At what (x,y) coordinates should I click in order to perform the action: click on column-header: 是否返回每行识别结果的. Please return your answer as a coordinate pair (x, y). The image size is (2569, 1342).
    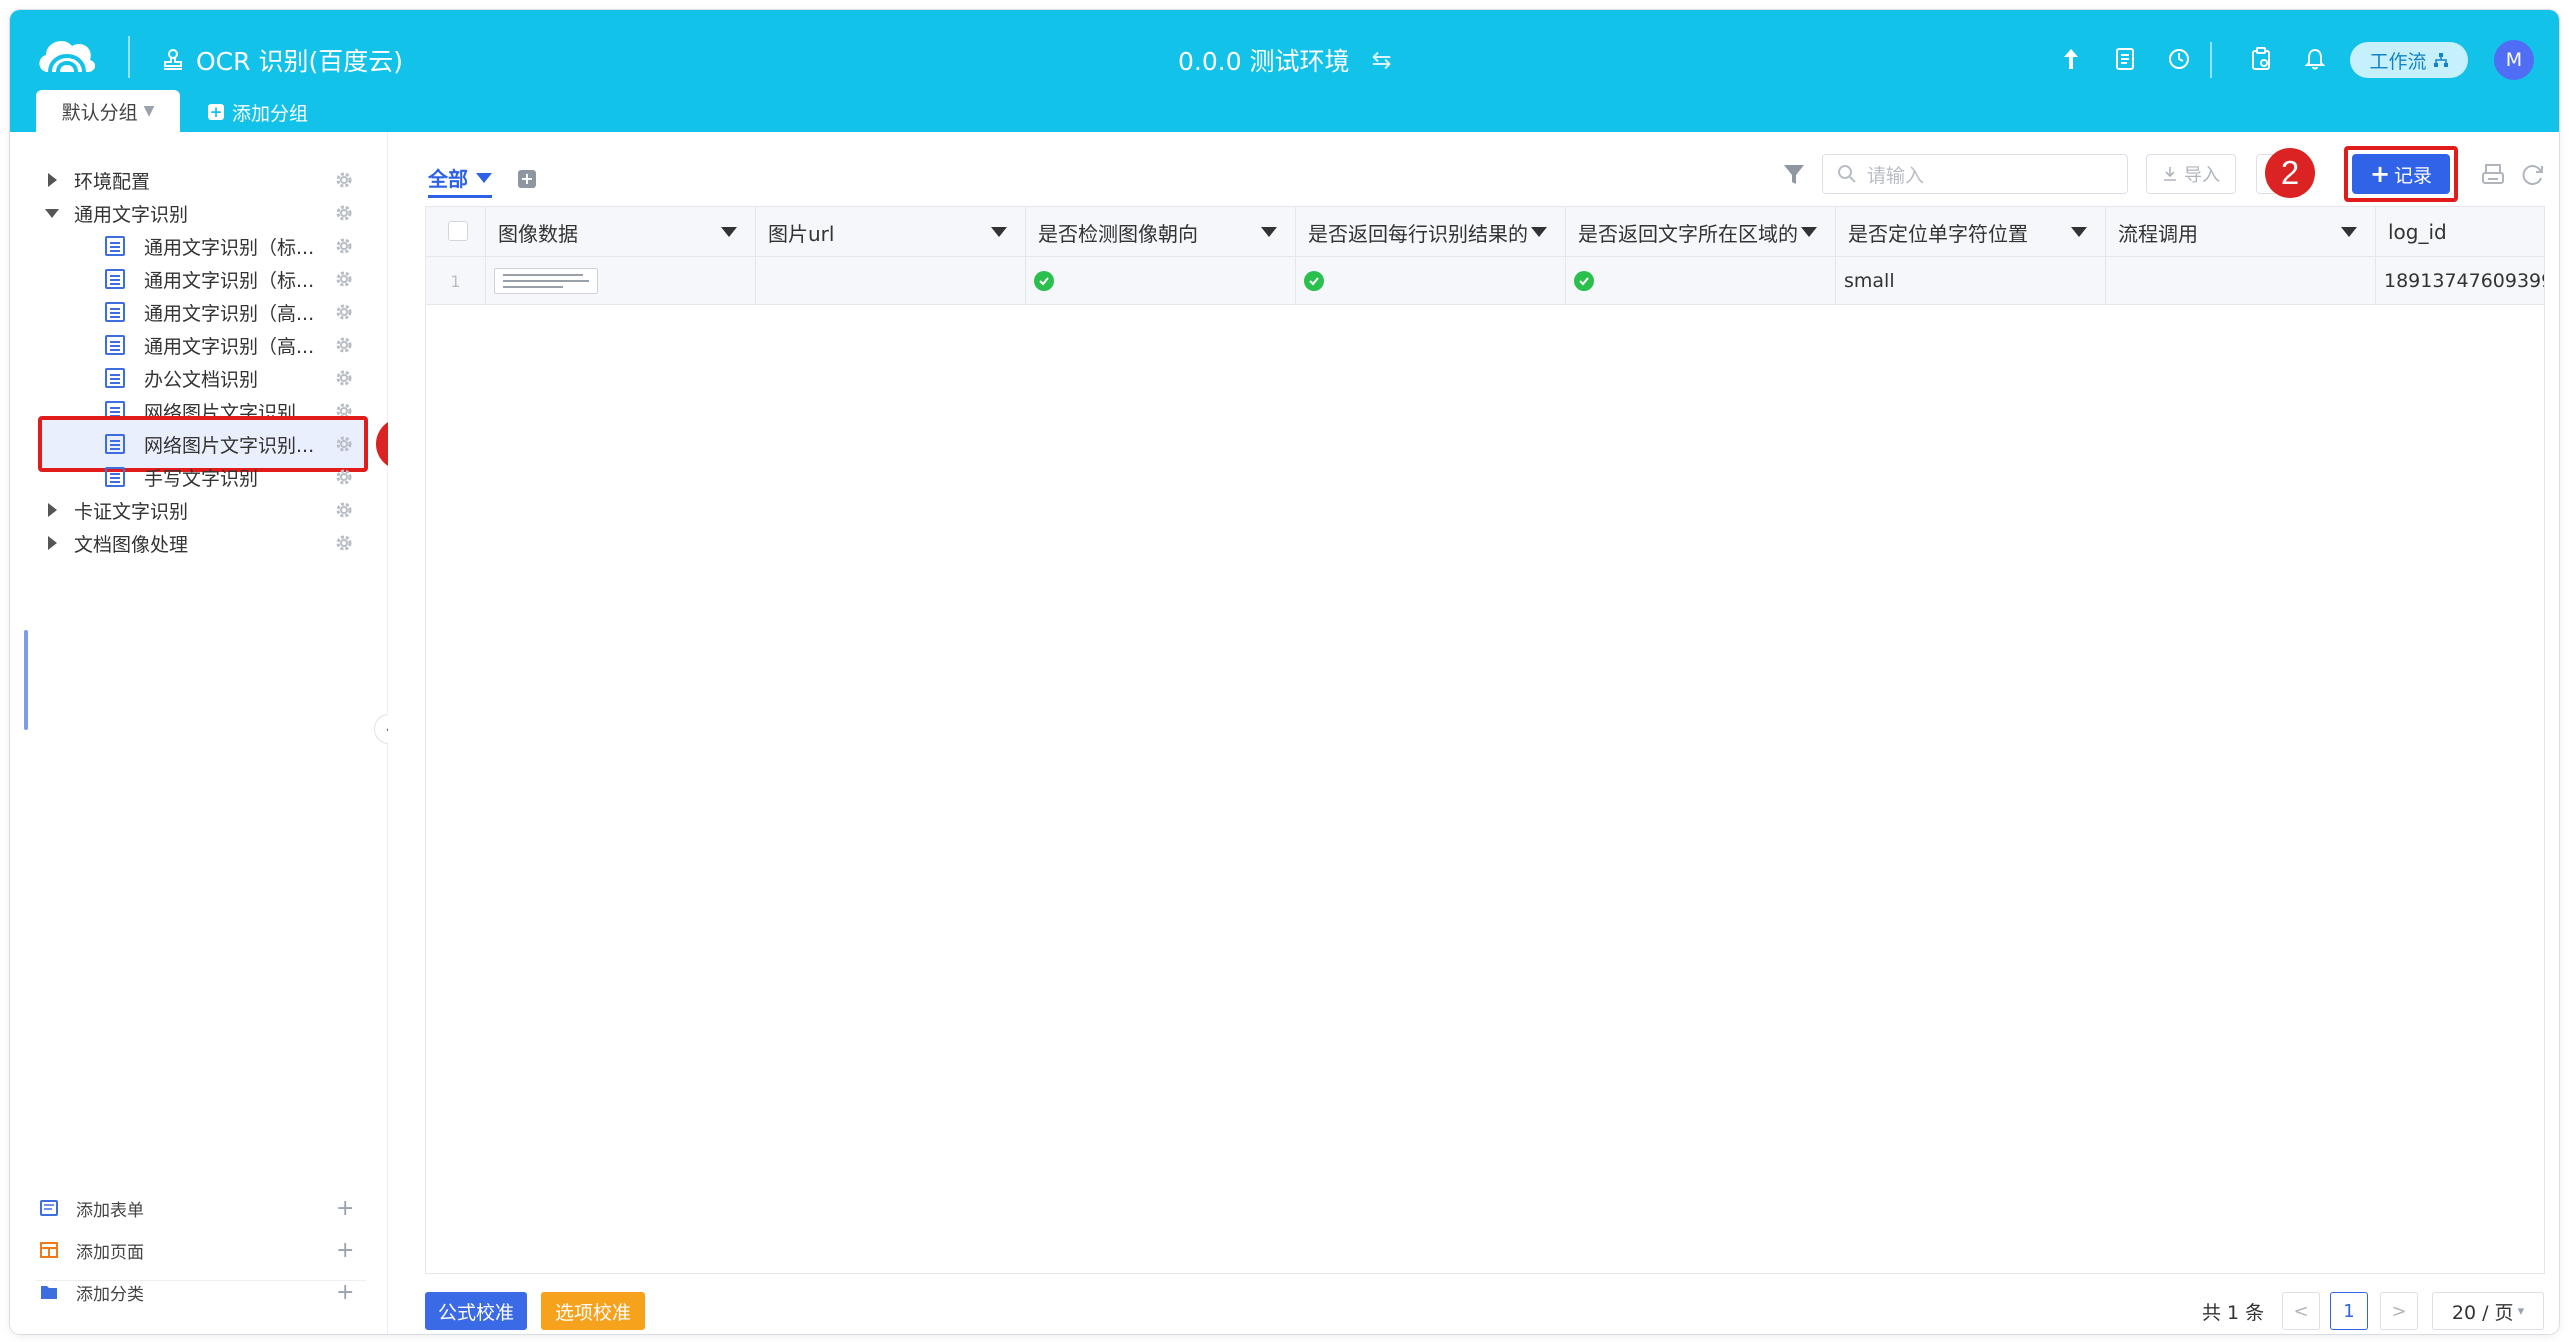
    Looking at the image, I should click on (1431, 232).